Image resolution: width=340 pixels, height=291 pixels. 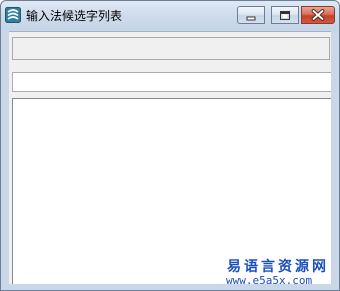 What do you see at coordinates (171, 48) in the screenshot?
I see `readonly-text-field` at bounding box center [171, 48].